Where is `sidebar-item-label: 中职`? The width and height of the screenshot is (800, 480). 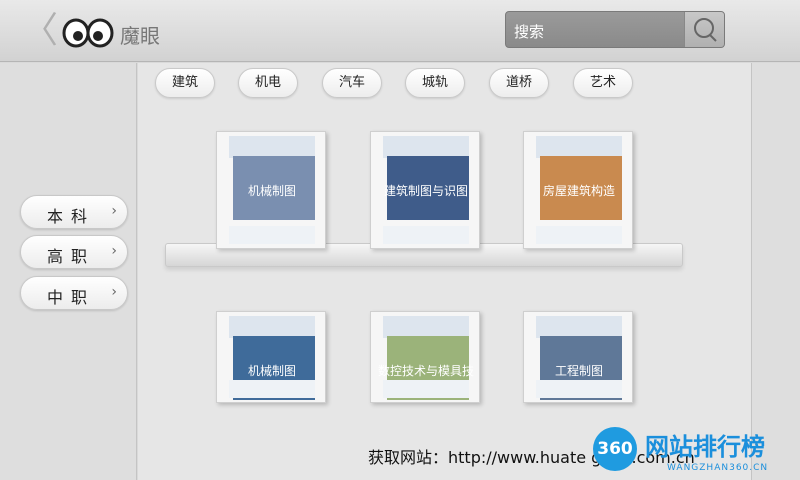
sidebar-item-label: 中职 is located at coordinates (71, 297).